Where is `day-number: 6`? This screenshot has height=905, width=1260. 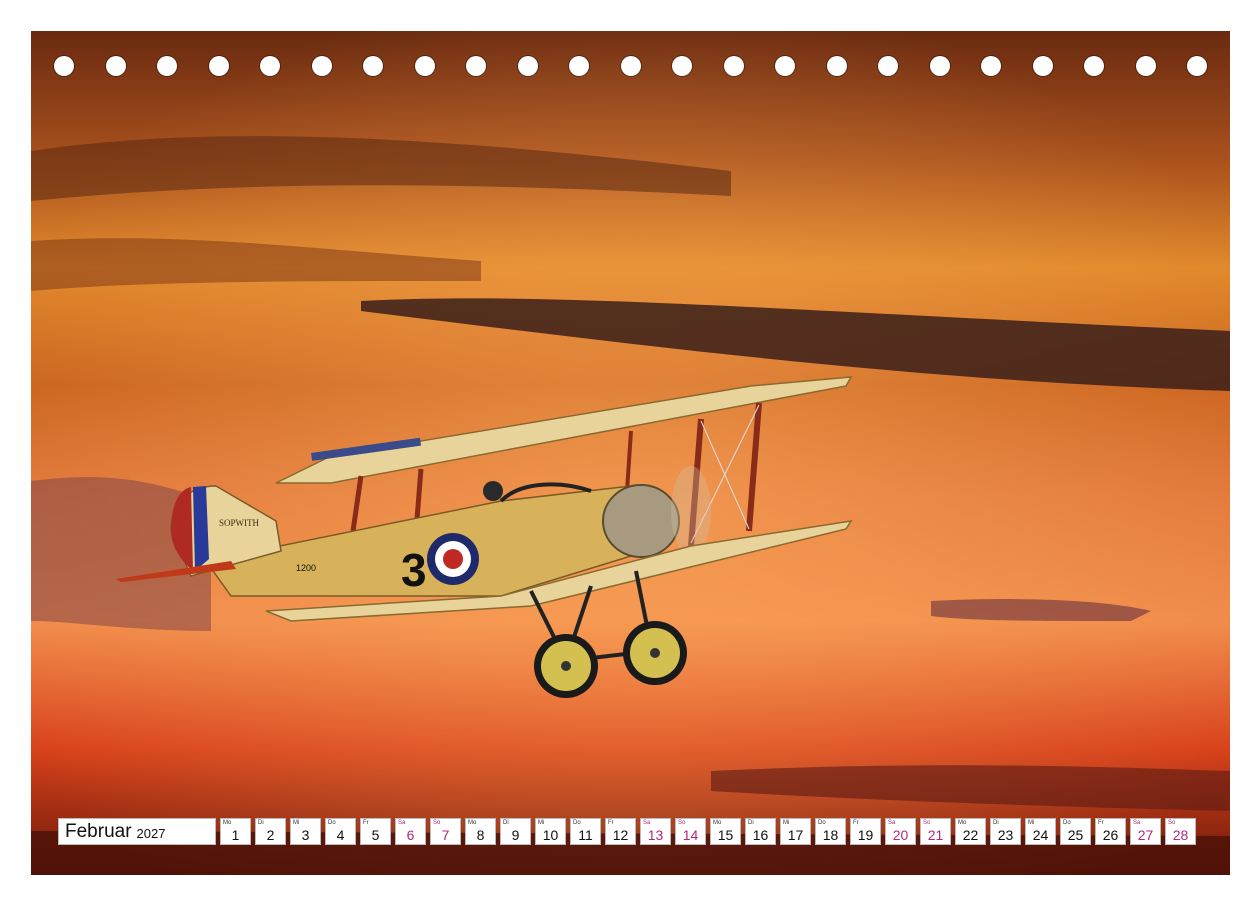
day-number: 6 is located at coordinates (410, 835).